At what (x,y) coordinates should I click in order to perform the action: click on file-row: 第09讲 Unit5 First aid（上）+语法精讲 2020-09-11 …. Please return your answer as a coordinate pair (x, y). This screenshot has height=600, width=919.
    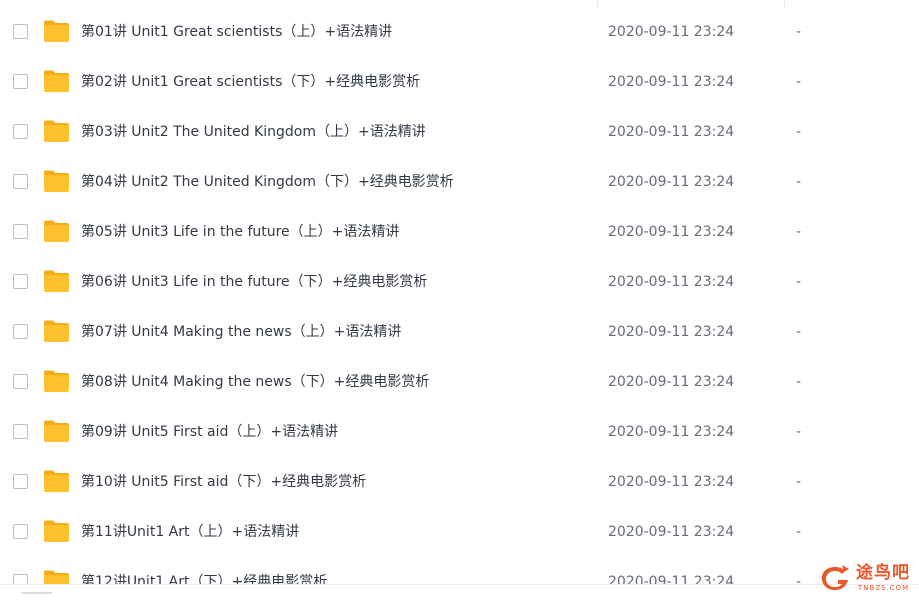
    Looking at the image, I should click on (459, 432).